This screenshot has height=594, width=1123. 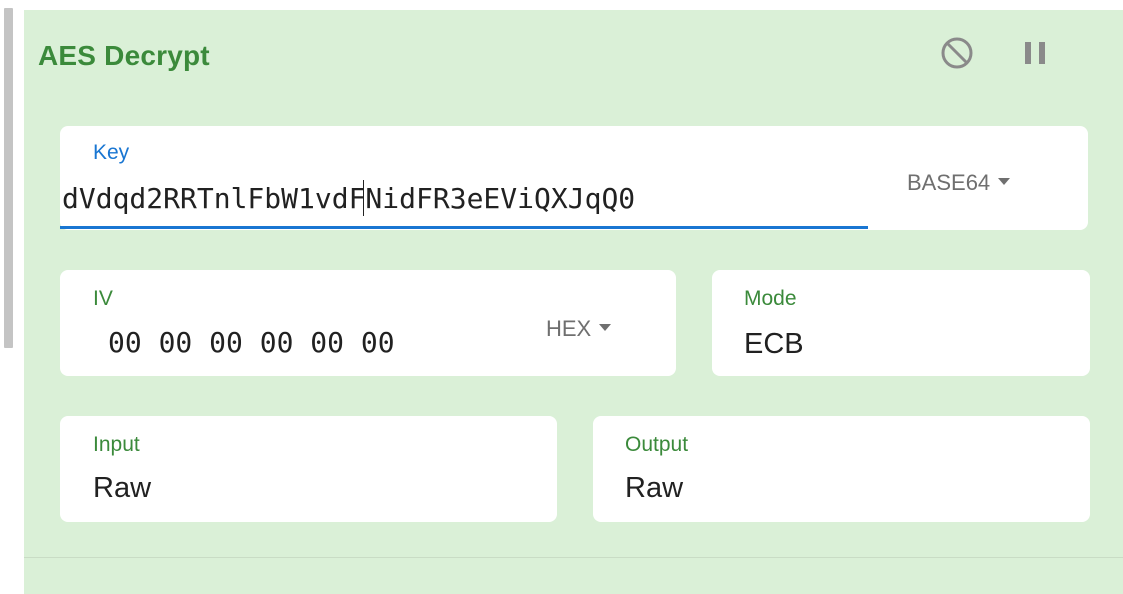 What do you see at coordinates (770, 298) in the screenshot?
I see `mode-label: Mode` at bounding box center [770, 298].